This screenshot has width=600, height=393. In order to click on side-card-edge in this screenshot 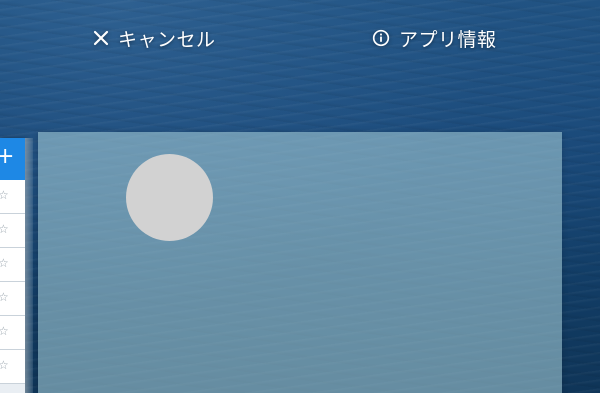, I will do `click(29, 265)`.